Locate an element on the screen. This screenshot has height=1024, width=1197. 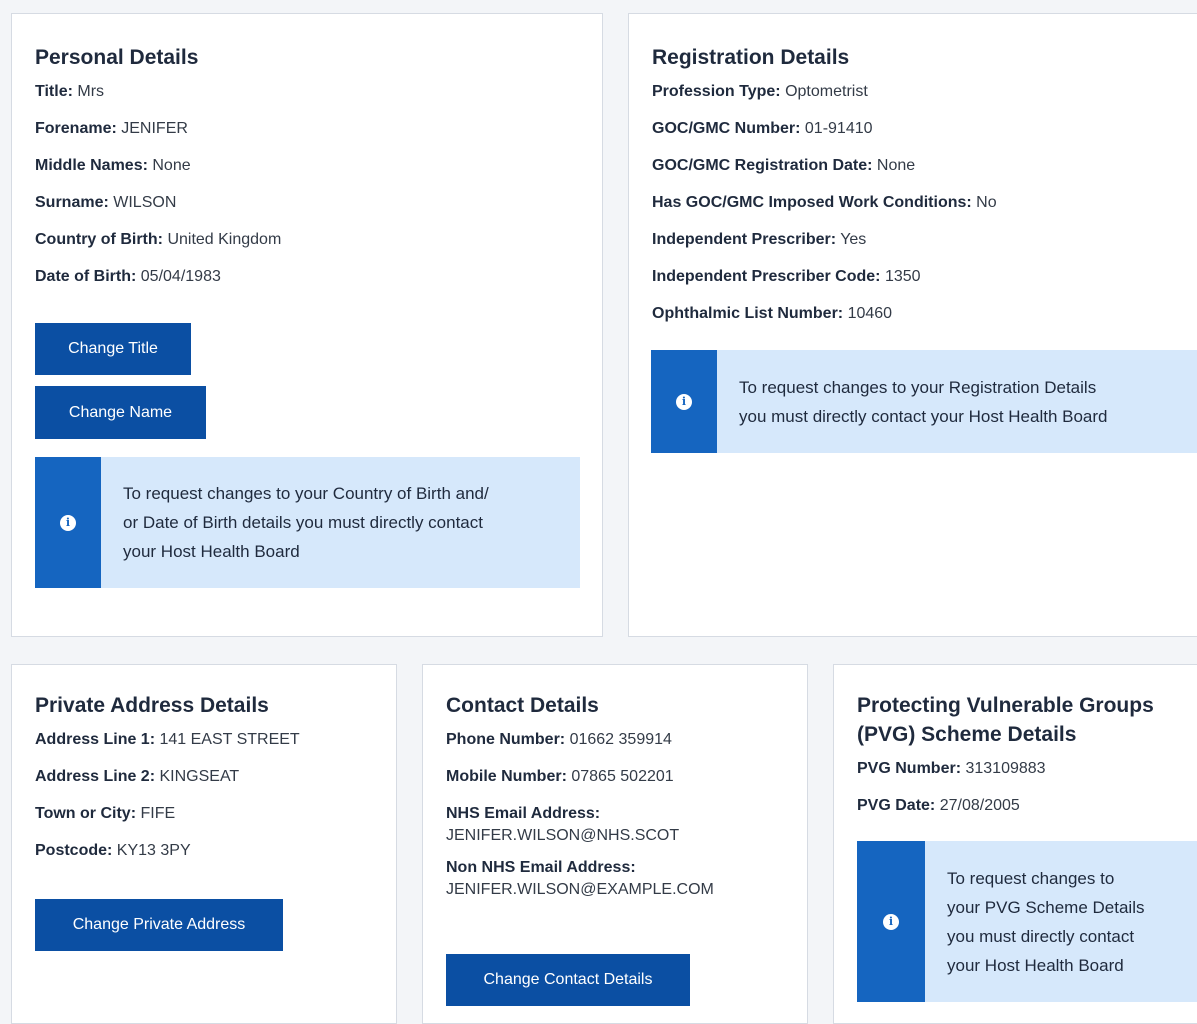
goc-gmc-registration-date-field: GOC/GMC Registration Date: None is located at coordinates (784, 165).